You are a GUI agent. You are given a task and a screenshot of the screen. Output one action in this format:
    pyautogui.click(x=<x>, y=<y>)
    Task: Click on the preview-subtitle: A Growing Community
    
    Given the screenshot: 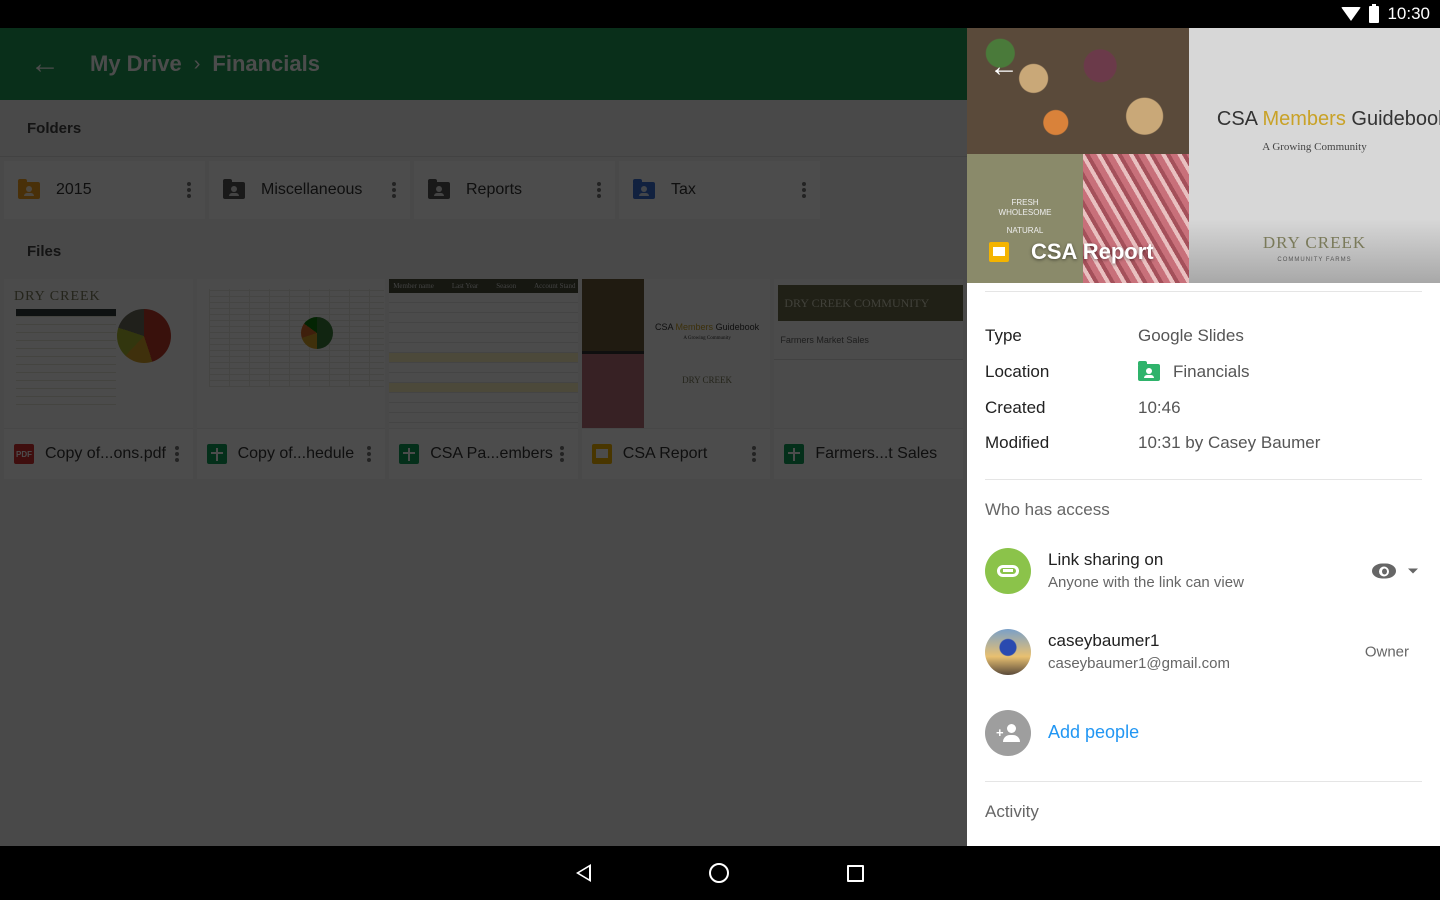 What is the action you would take?
    pyautogui.click(x=1314, y=147)
    